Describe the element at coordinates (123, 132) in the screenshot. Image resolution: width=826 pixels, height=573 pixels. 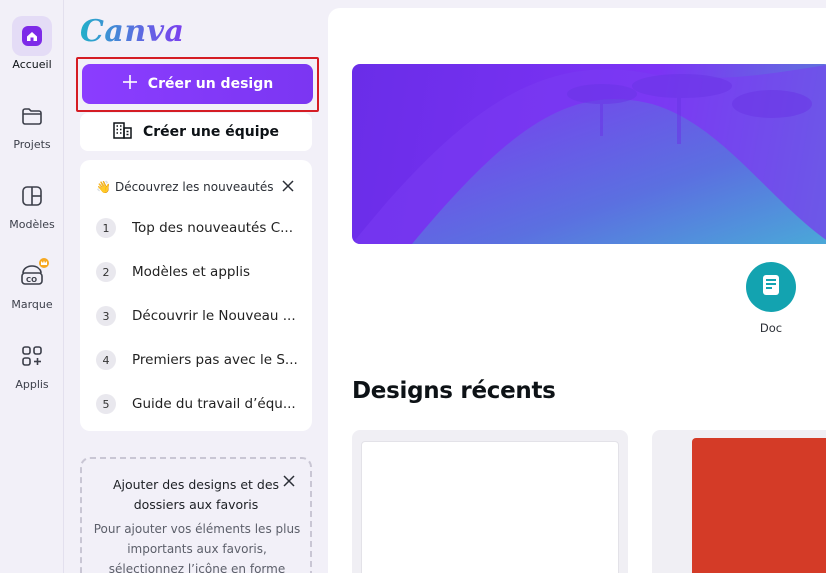
I see `team-building-icon` at that location.